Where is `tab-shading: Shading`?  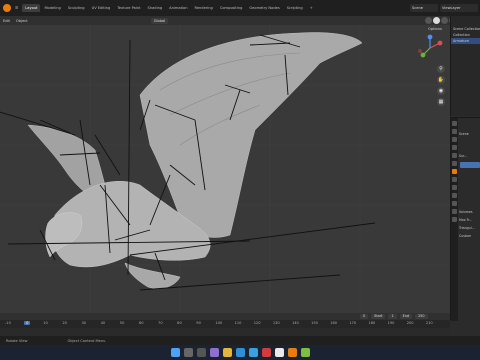
tab-shading: Shading is located at coordinates (155, 8).